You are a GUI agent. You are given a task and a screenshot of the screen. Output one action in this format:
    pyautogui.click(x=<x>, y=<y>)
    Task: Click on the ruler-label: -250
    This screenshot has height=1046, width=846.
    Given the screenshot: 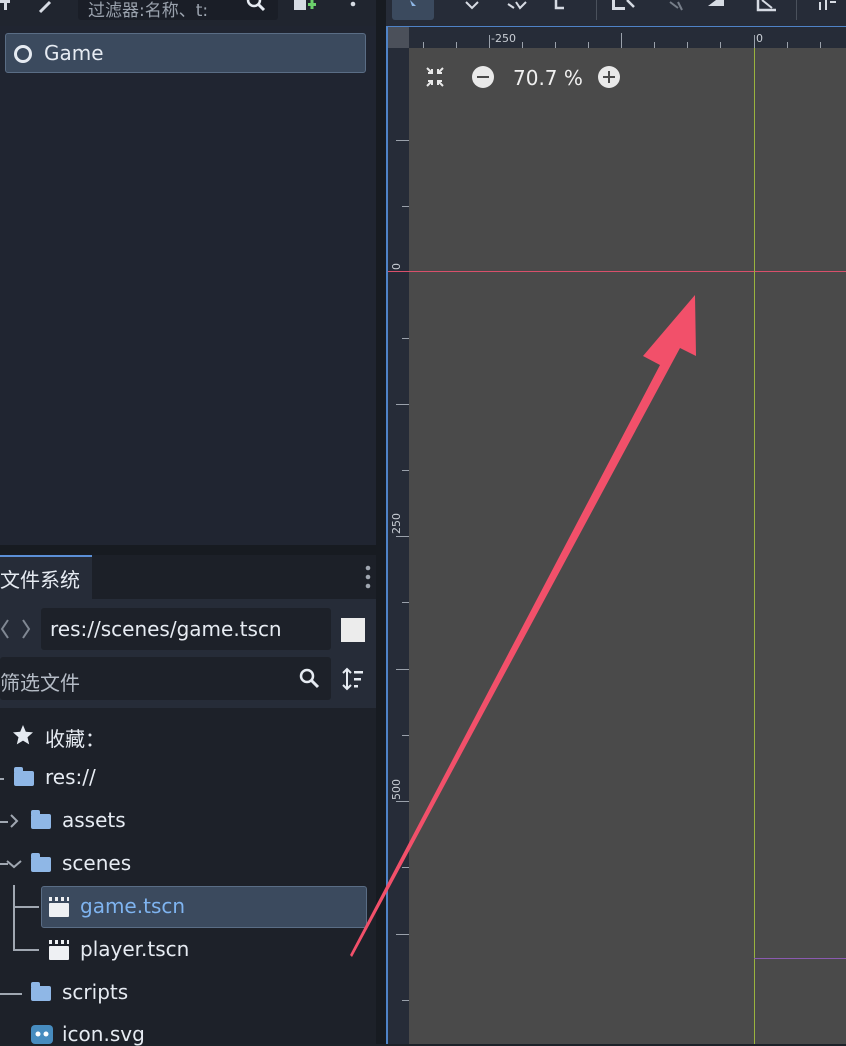 What is the action you would take?
    pyautogui.click(x=503, y=38)
    